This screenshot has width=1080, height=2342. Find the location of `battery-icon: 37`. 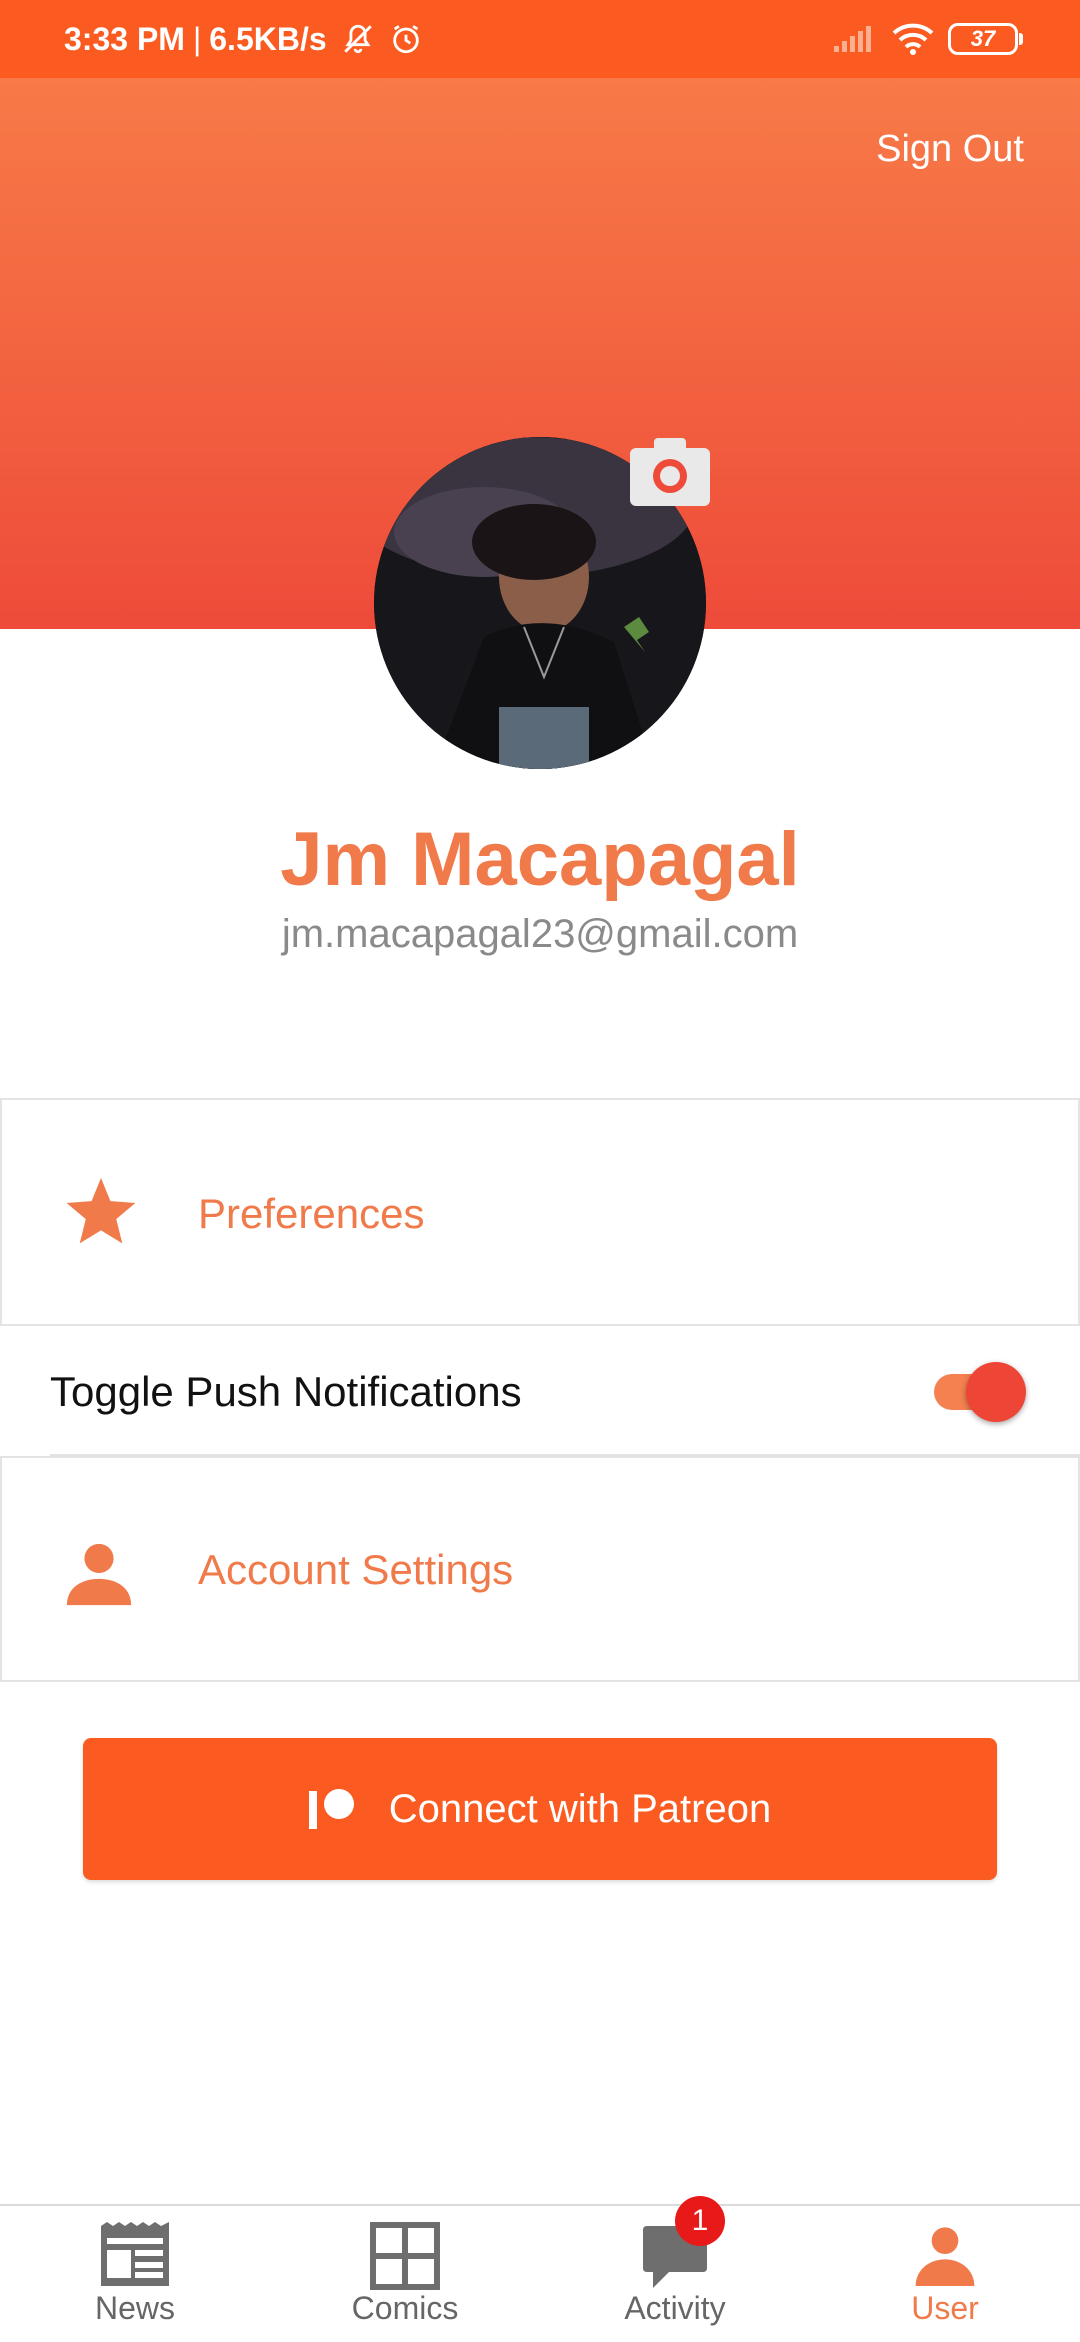

battery-icon: 37 is located at coordinates (985, 39).